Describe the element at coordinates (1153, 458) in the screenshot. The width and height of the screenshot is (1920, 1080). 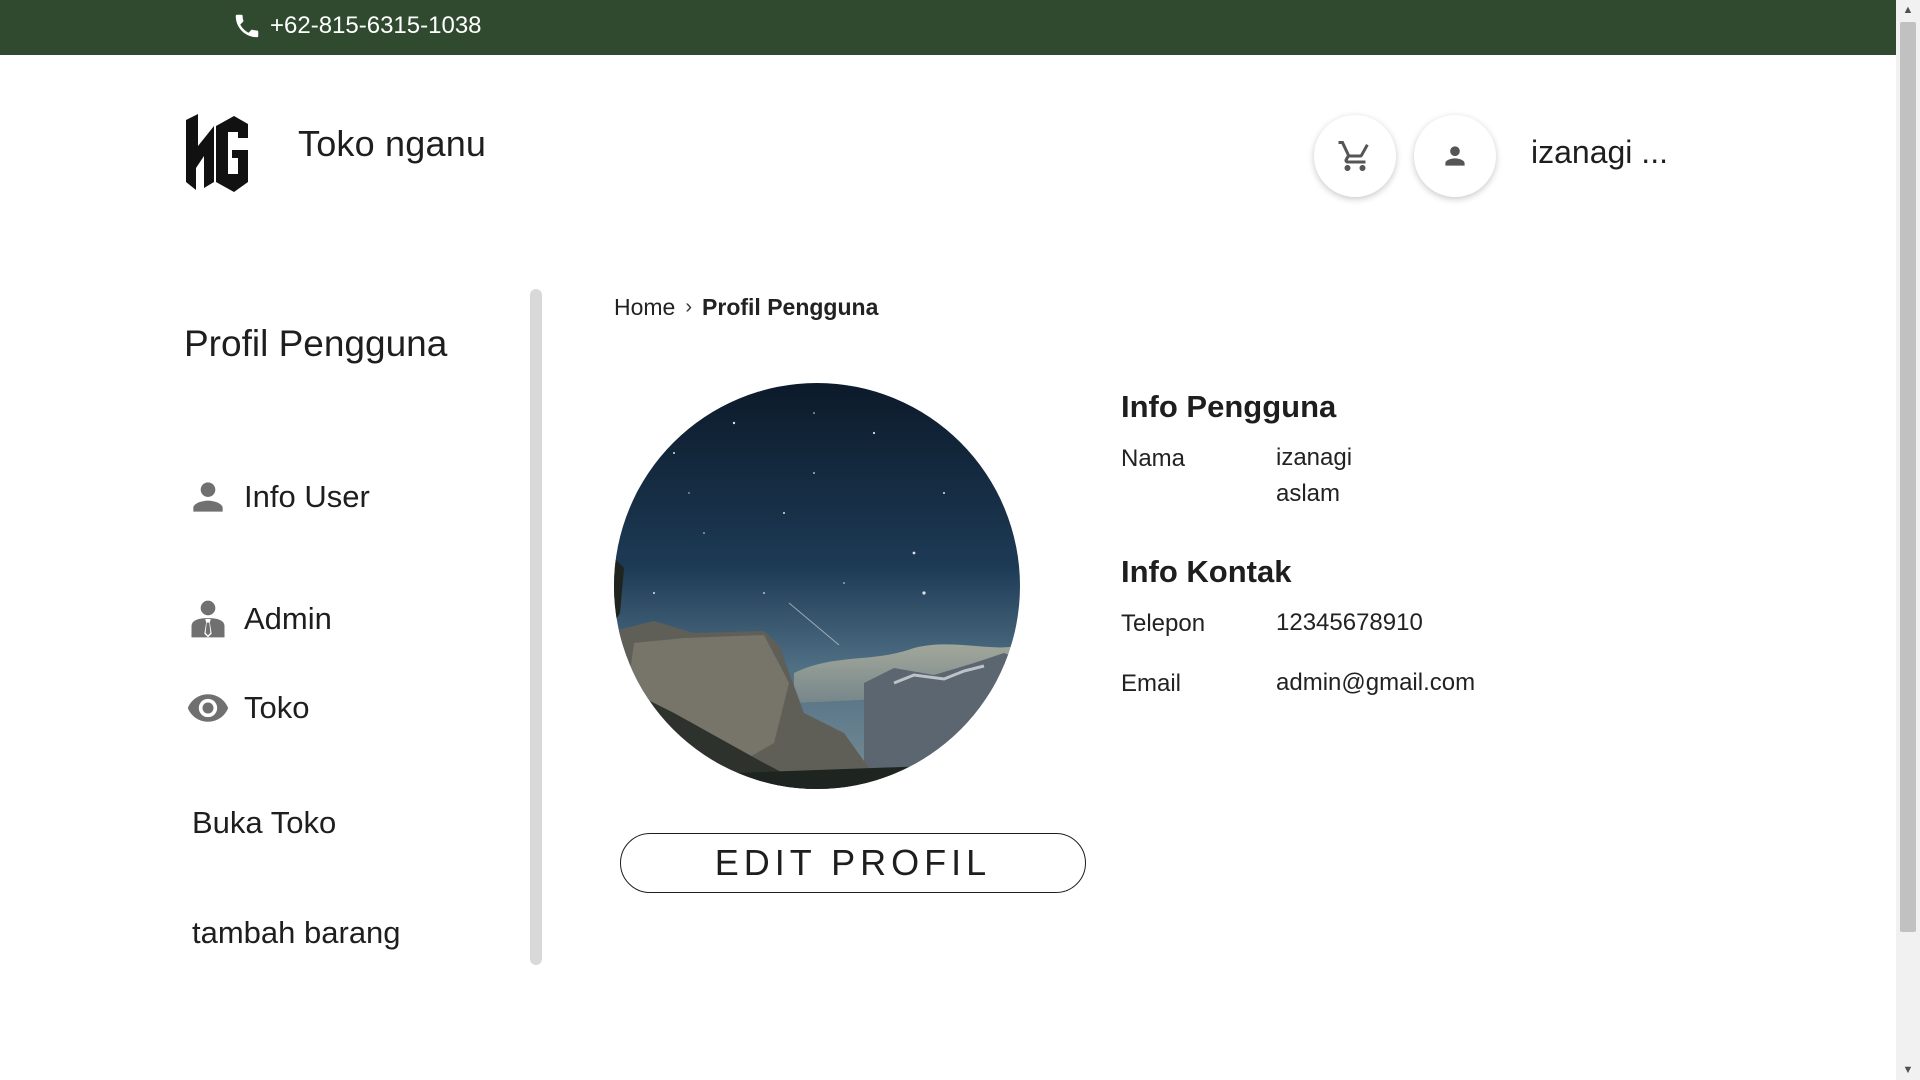
I see `name-label: Nama` at that location.